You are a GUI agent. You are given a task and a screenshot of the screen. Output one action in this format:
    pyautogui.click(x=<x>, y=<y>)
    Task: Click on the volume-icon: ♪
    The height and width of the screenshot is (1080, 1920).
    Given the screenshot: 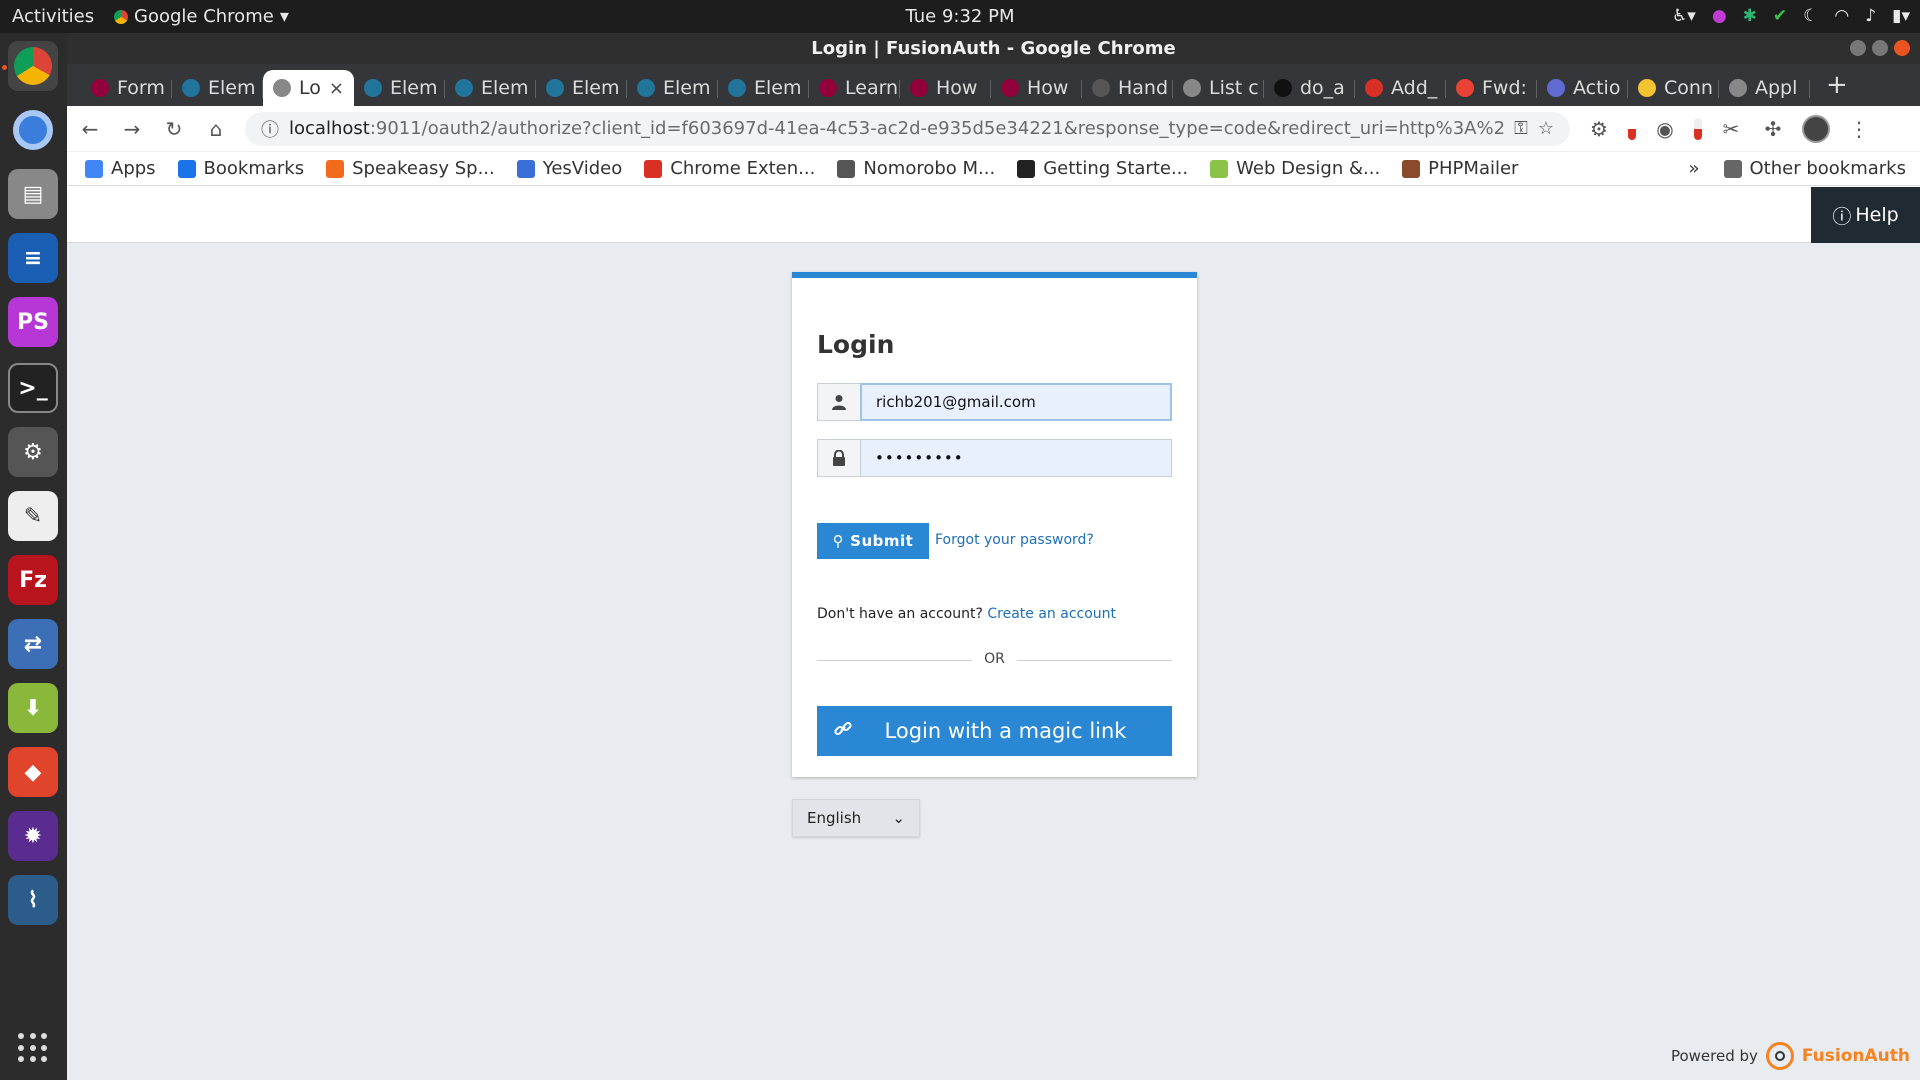 What is the action you would take?
    pyautogui.click(x=1870, y=16)
    